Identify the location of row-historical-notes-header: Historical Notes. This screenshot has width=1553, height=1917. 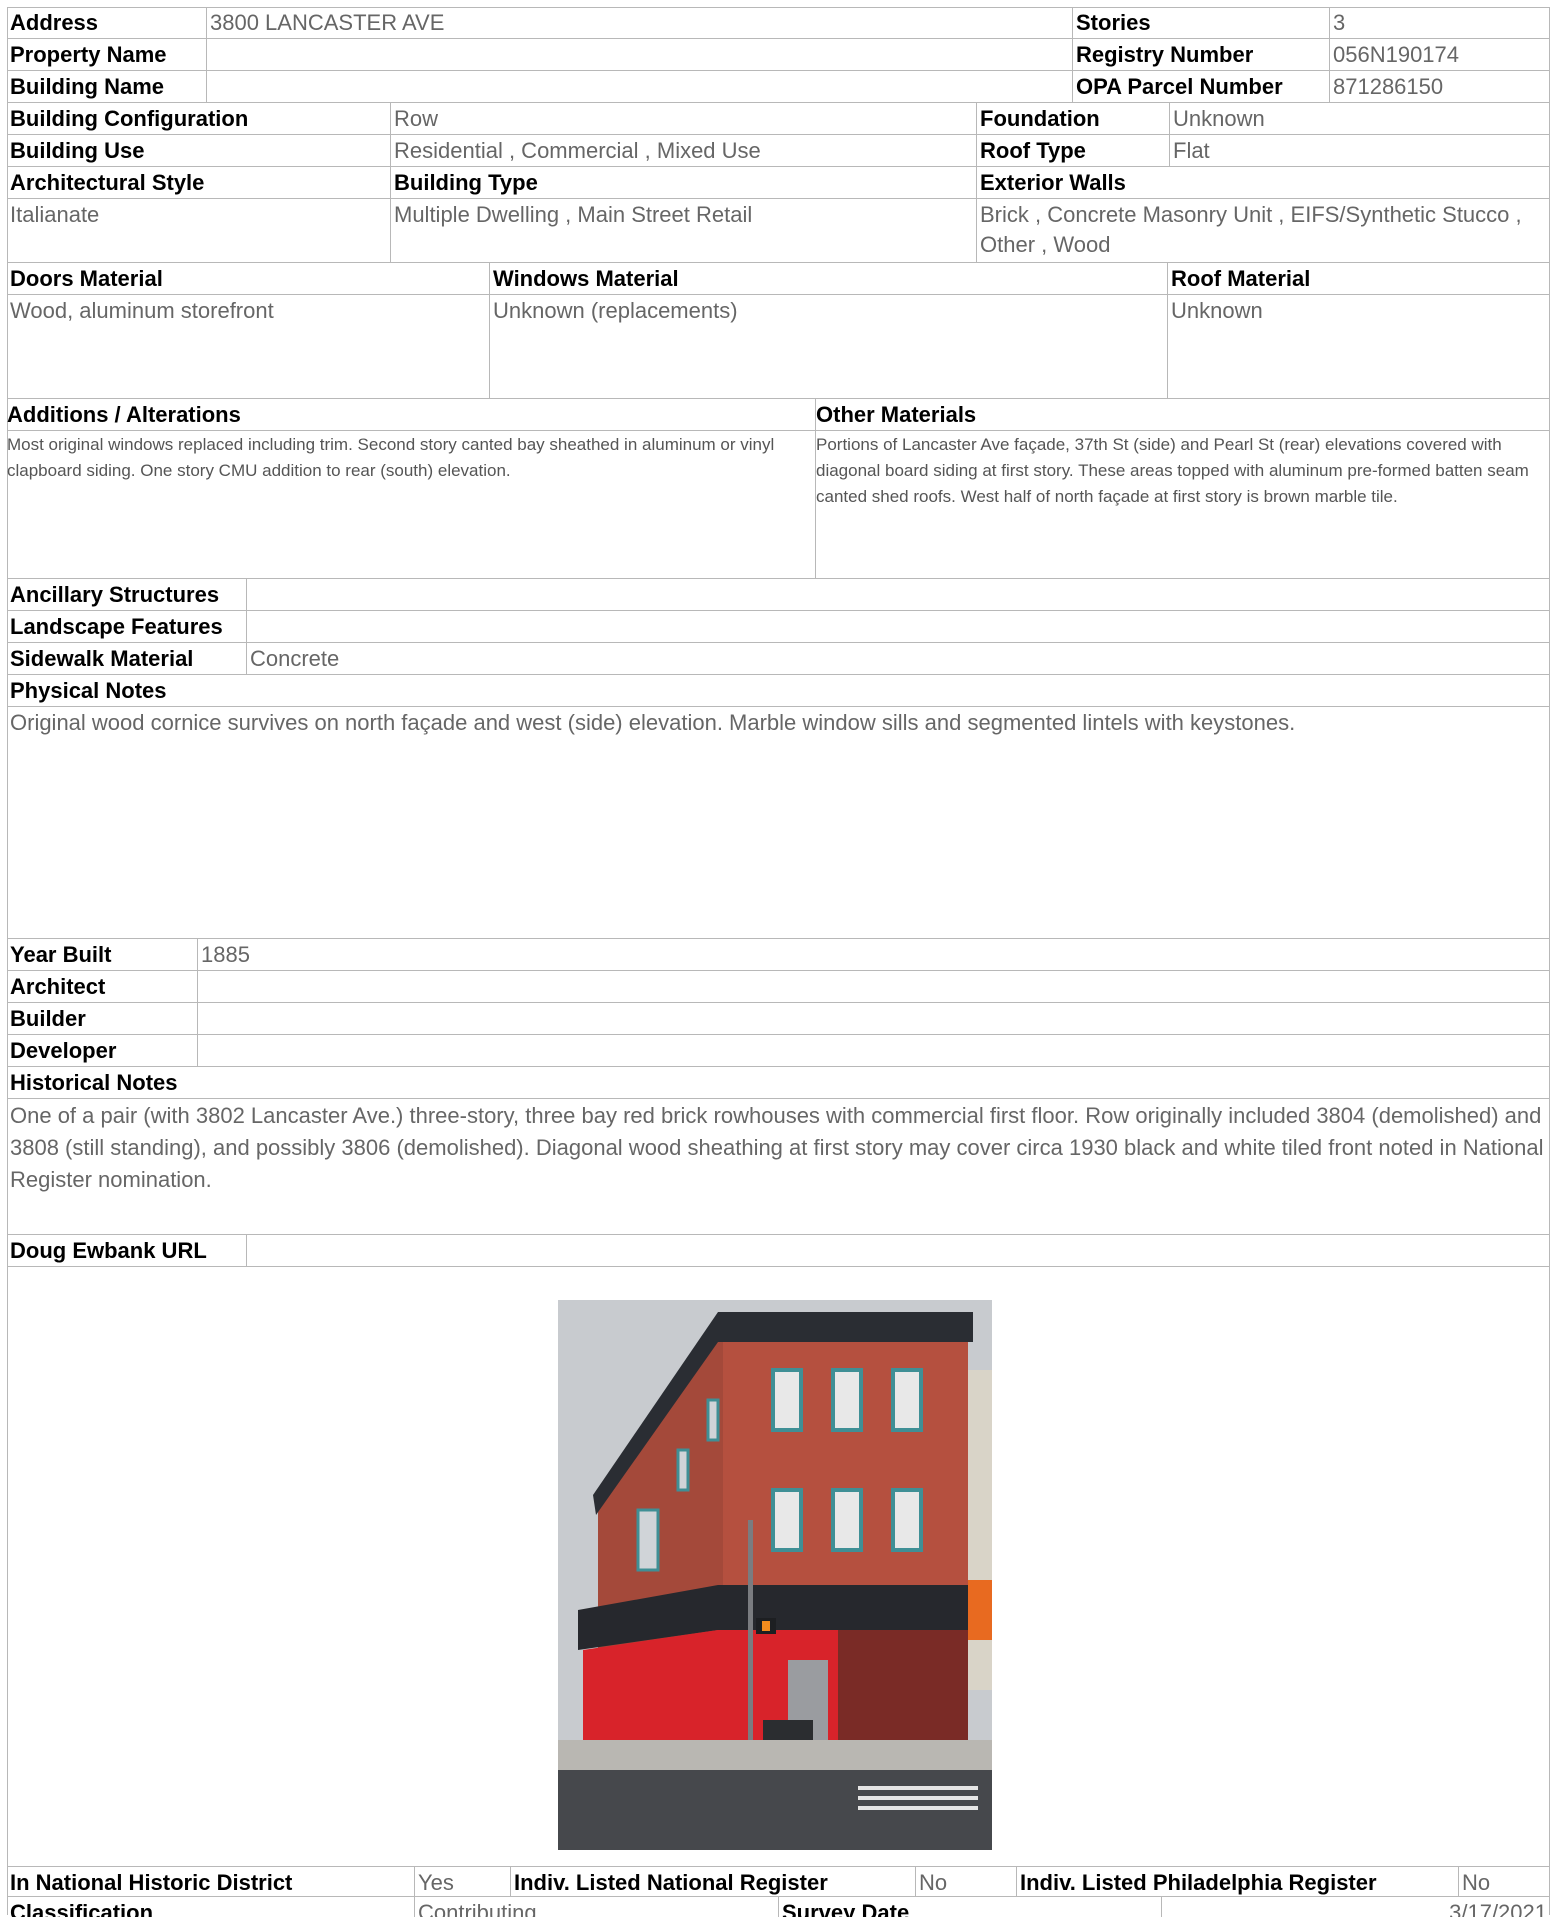
(778, 1083).